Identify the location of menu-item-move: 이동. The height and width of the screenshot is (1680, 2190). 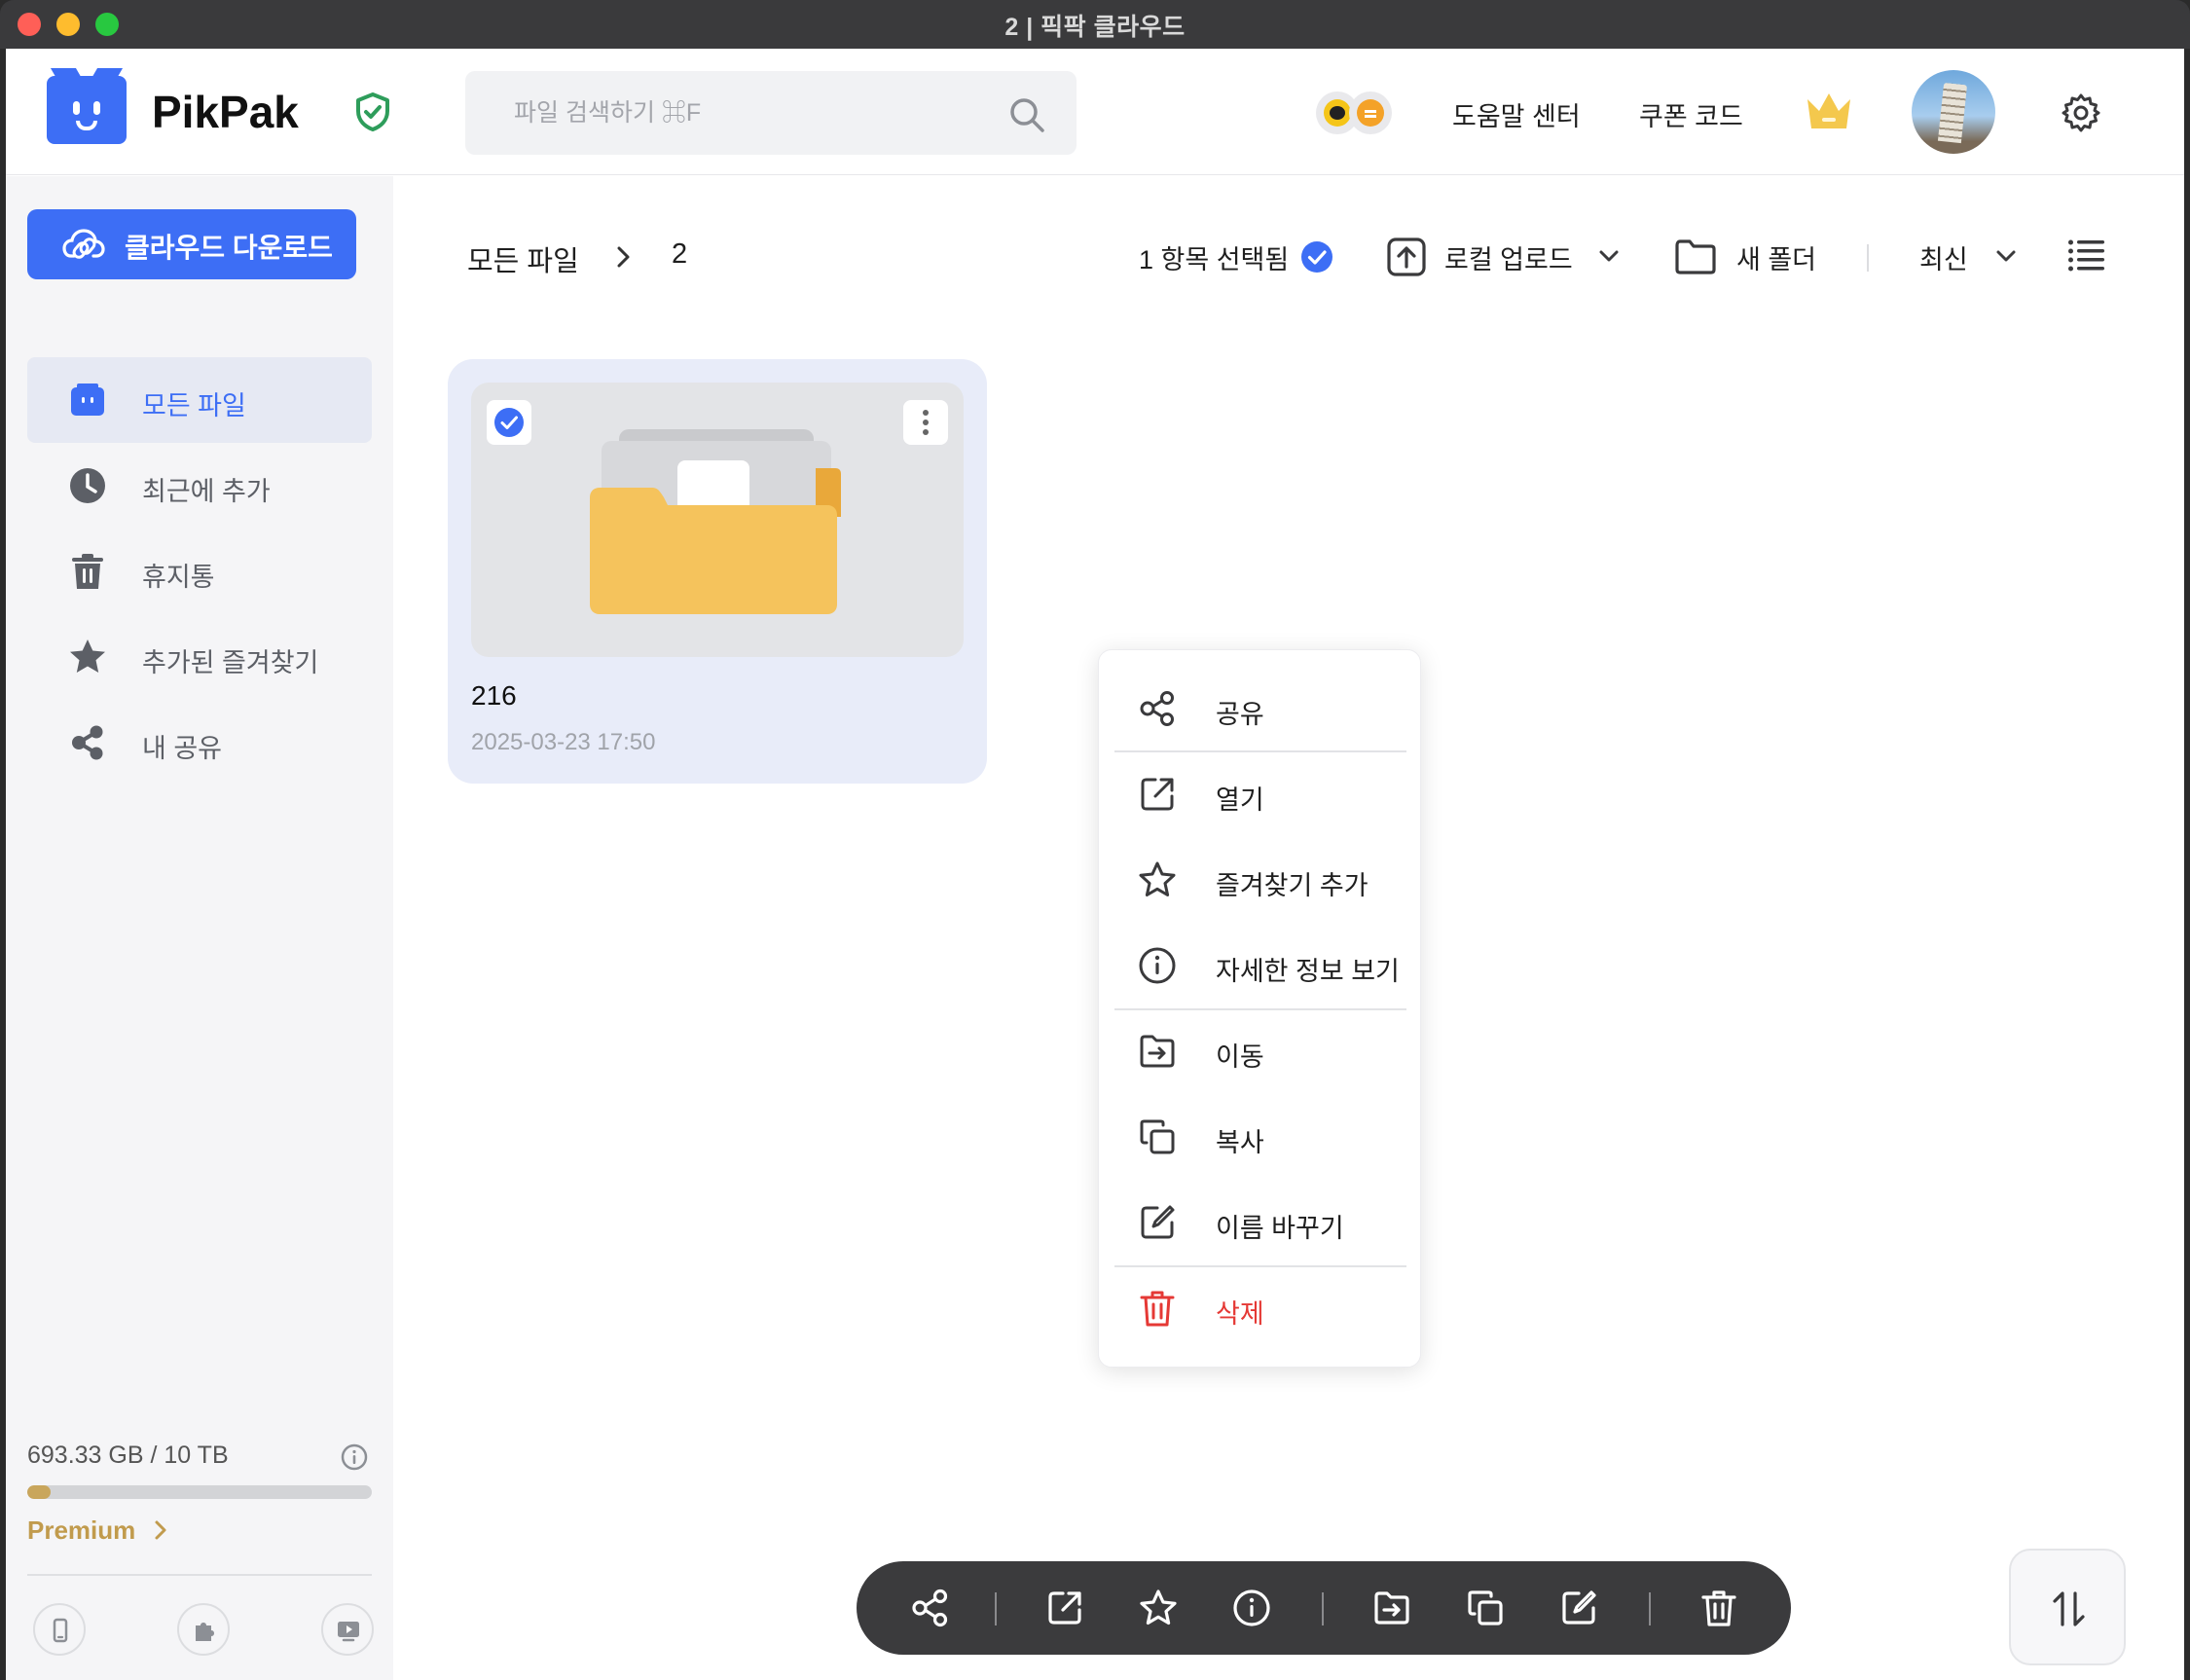
(1260, 1051).